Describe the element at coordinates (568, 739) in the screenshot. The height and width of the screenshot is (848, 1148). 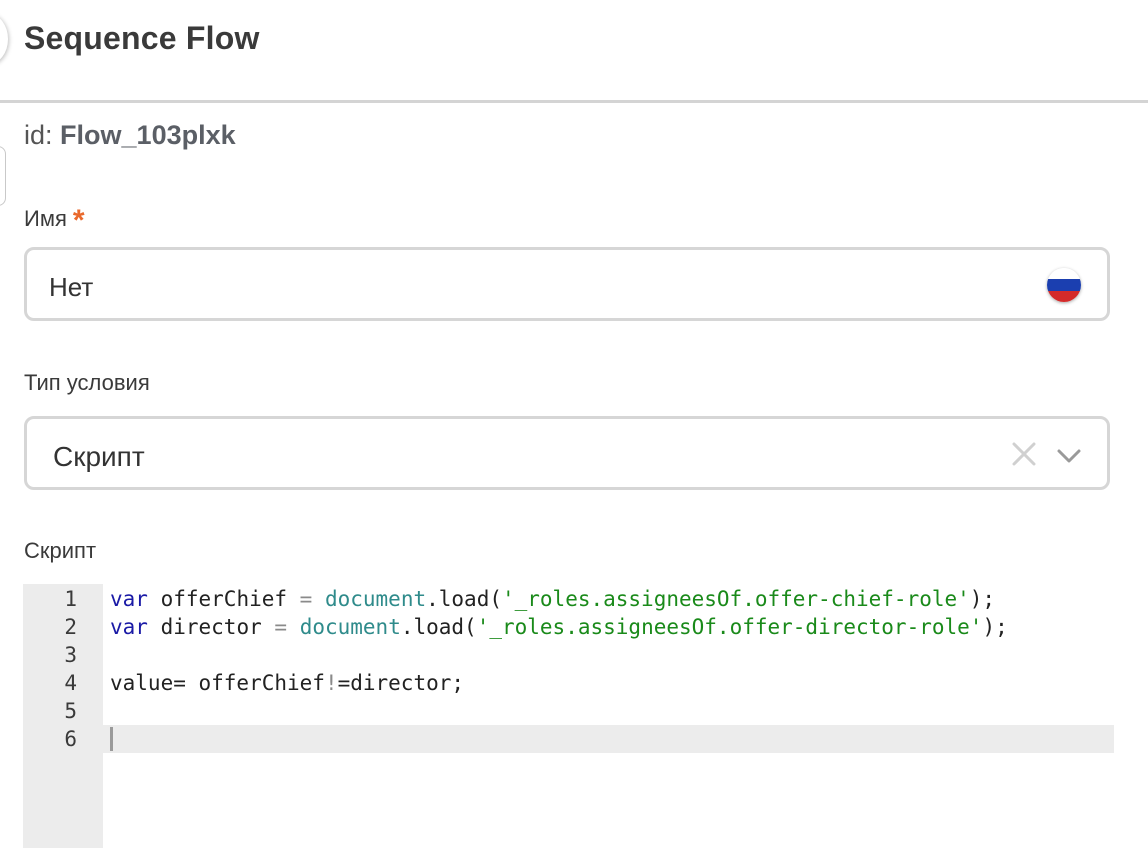
I see `code-line: 6` at that location.